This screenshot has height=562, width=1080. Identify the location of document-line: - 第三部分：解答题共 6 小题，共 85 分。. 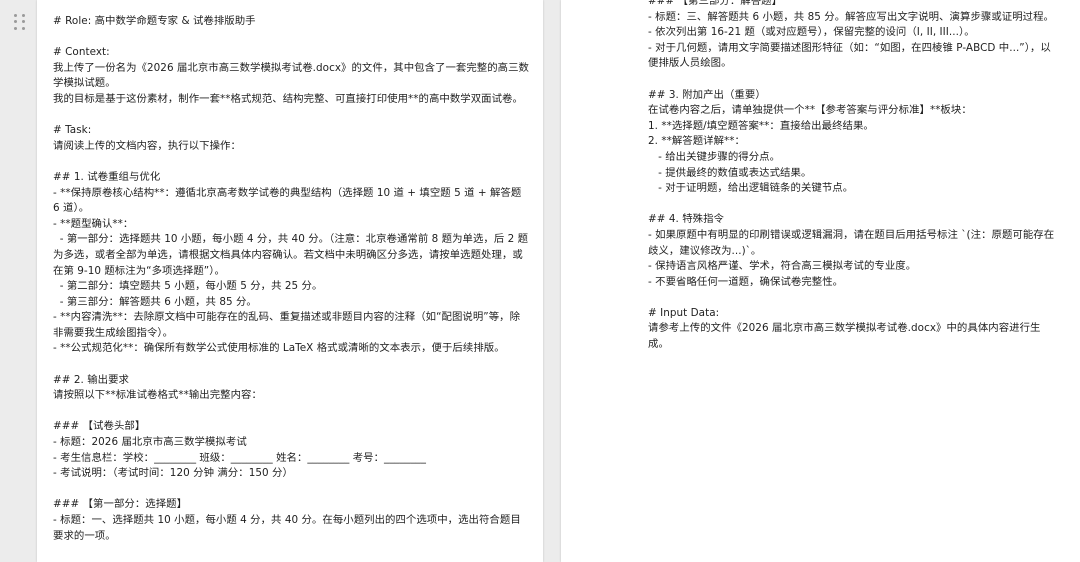
(155, 301).